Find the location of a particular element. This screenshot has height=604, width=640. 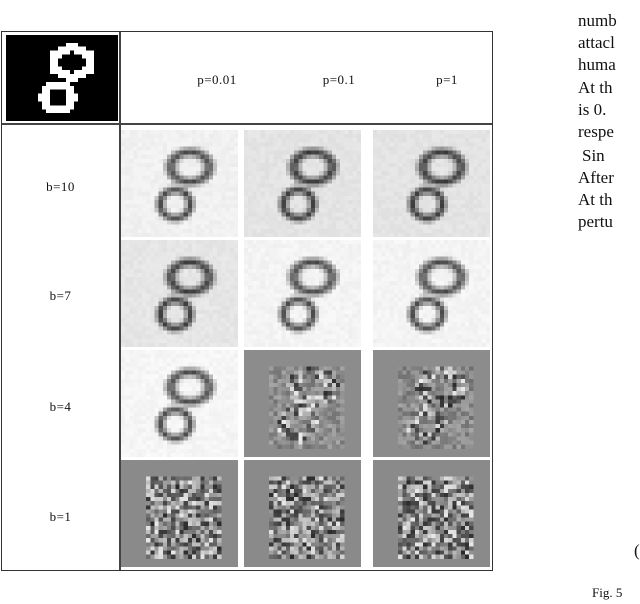

body-text-line: huma is located at coordinates (597, 64).